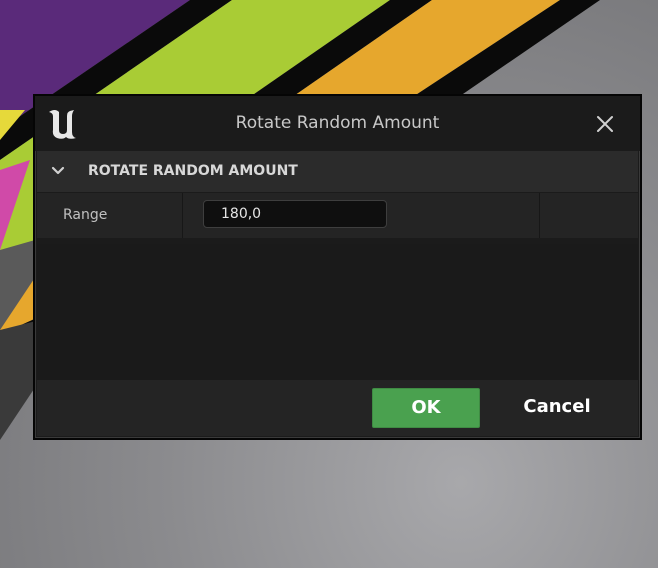  What do you see at coordinates (426, 408) in the screenshot?
I see `ok-button: OK` at bounding box center [426, 408].